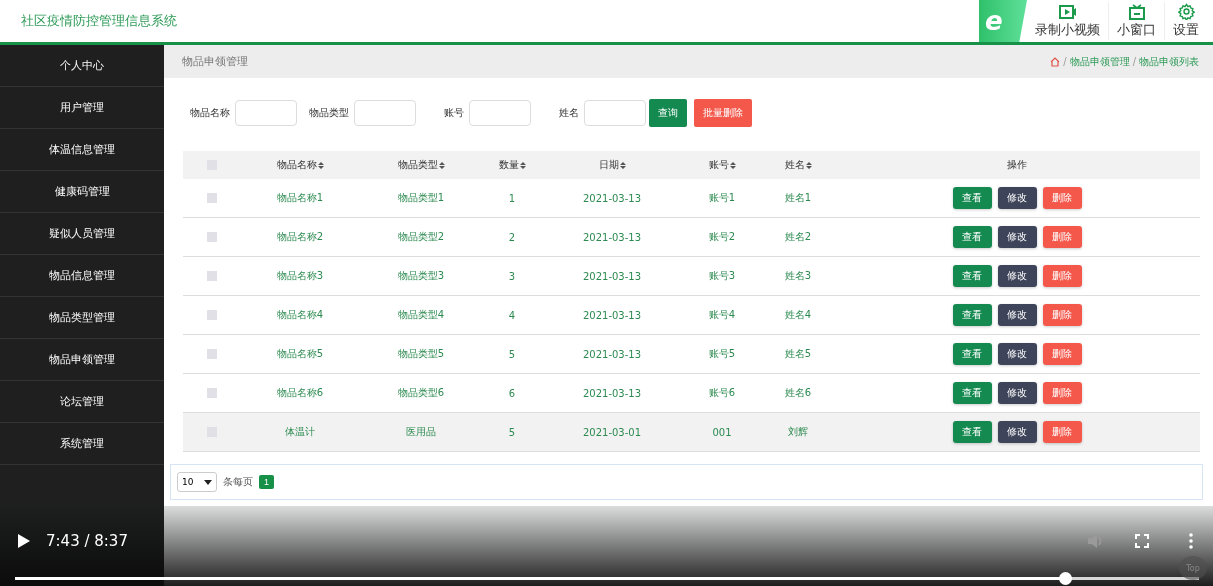 Image resolution: width=1213 pixels, height=586 pixels. Describe the element at coordinates (994, 21) in the screenshot. I see `logo-letter: e` at that location.